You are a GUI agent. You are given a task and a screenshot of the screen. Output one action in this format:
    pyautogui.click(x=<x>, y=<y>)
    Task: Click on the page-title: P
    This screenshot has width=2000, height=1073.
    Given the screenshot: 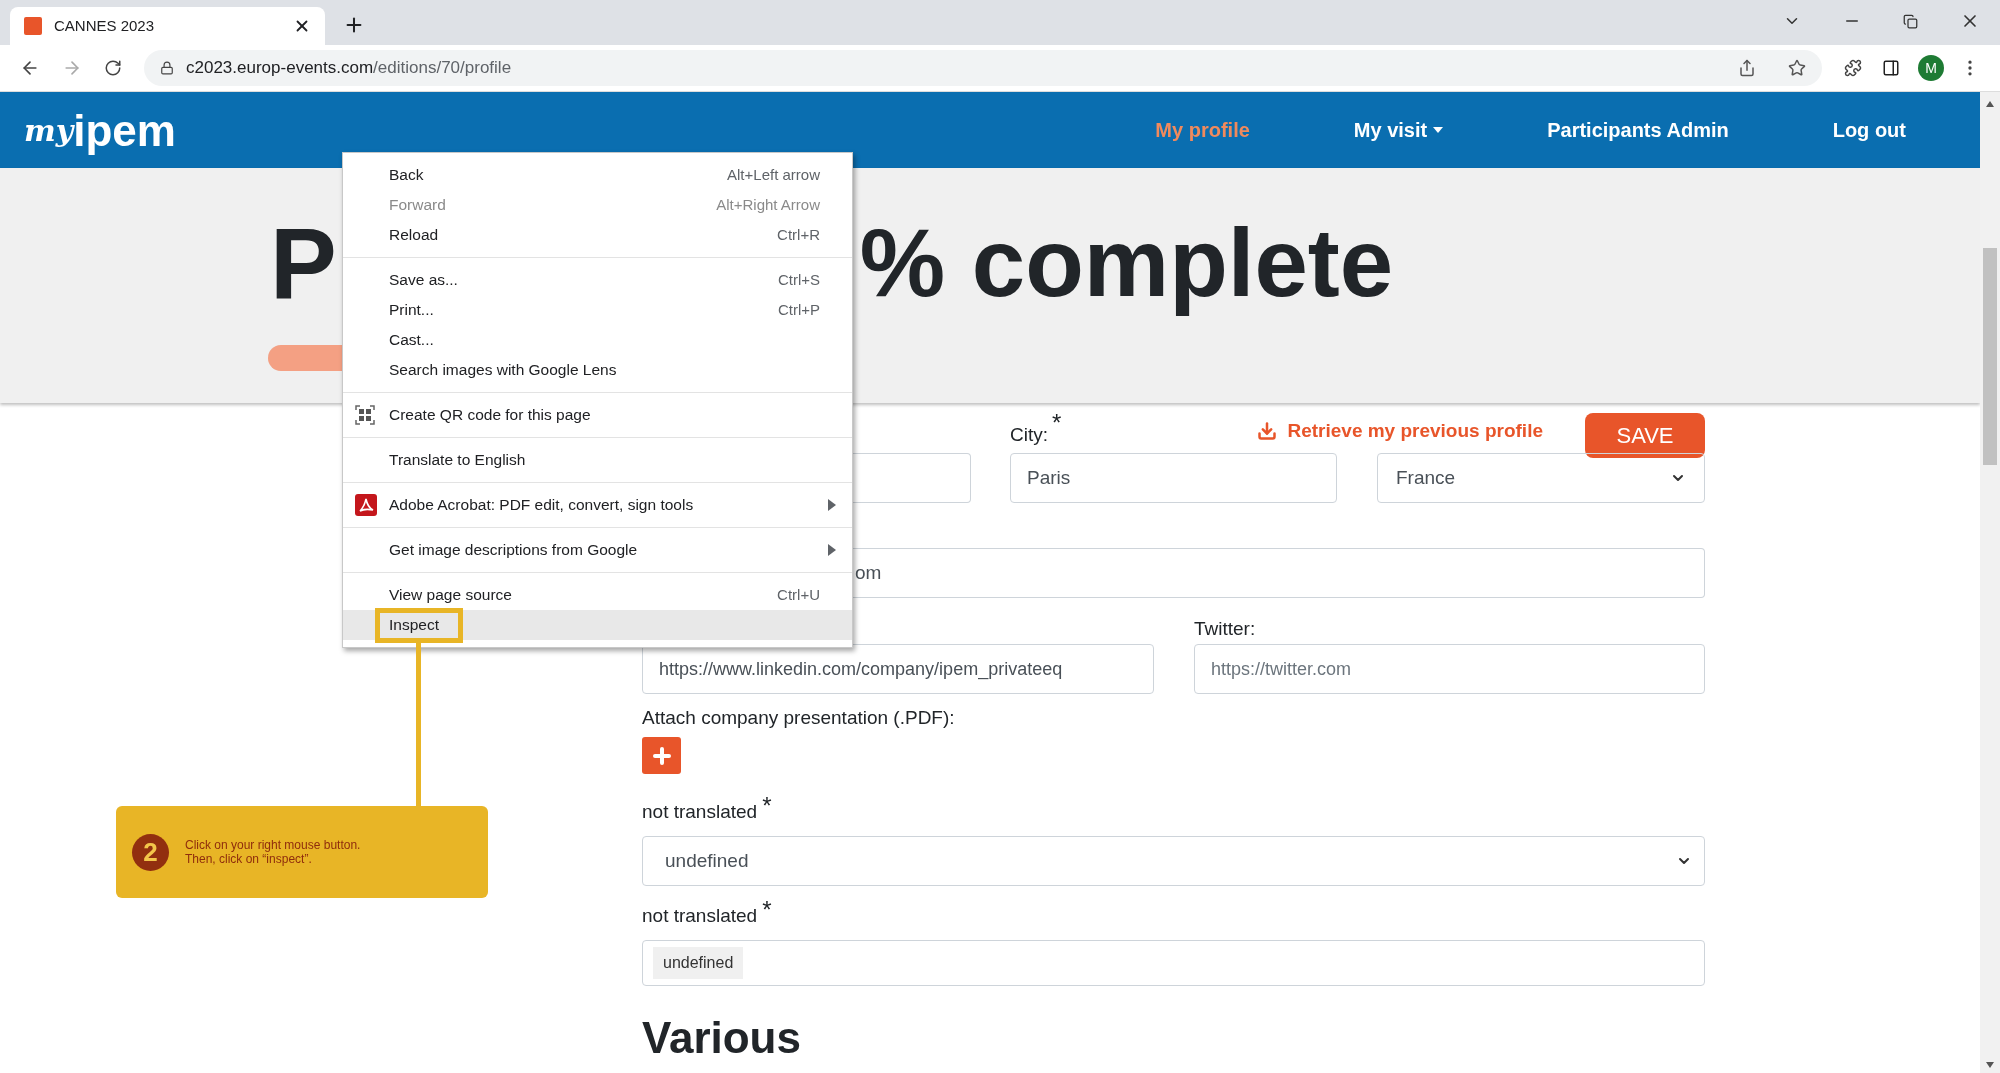 What is the action you would take?
    pyautogui.click(x=303, y=263)
    